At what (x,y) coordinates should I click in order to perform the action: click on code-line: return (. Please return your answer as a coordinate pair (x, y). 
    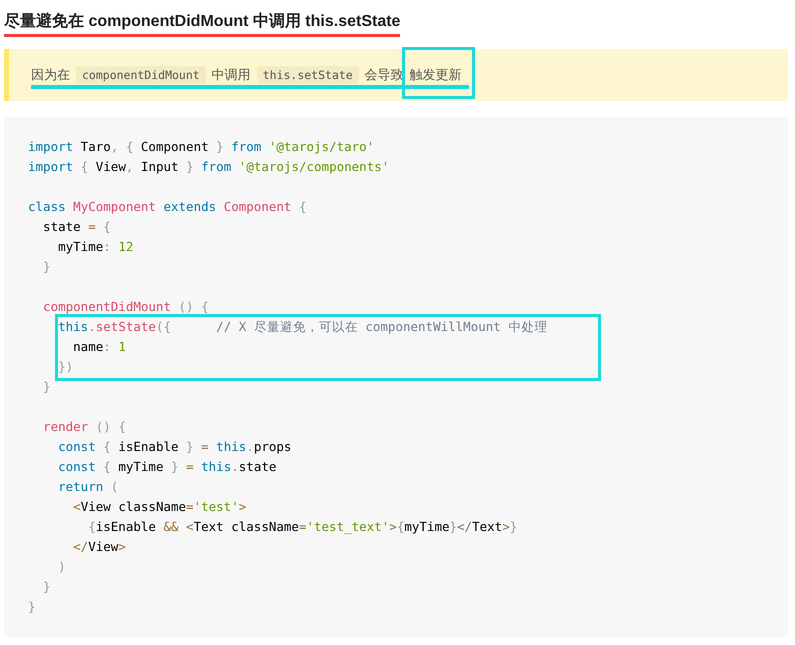
    Looking at the image, I should click on (88, 487).